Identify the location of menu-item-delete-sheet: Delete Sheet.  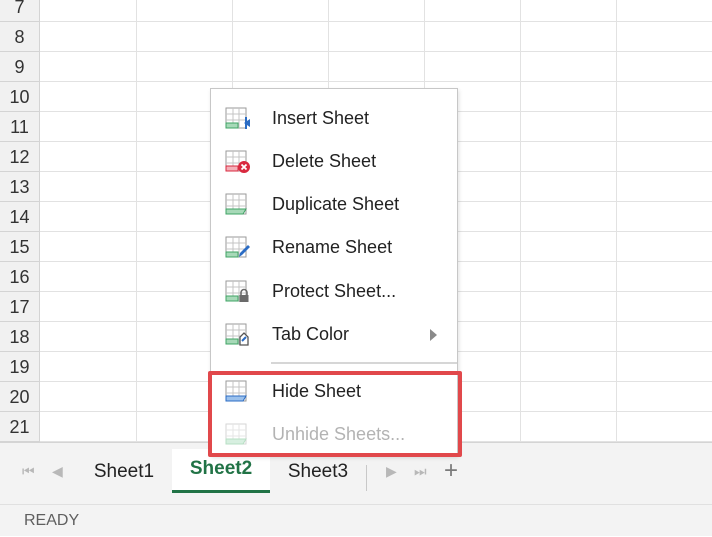
(334, 161).